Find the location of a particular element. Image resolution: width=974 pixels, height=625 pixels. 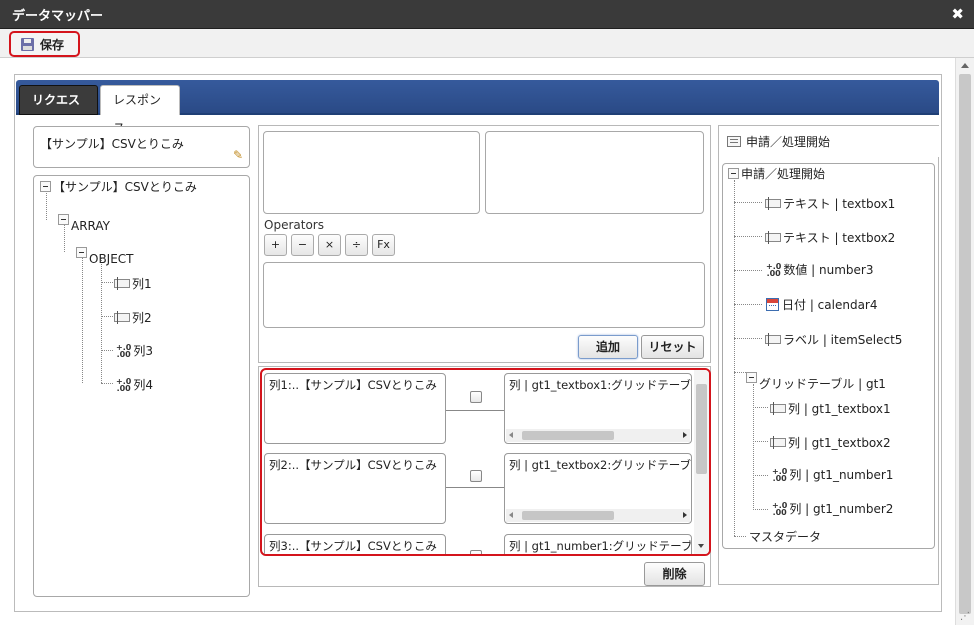

tree-node-field: 日付 | calendar4 is located at coordinates (822, 304).